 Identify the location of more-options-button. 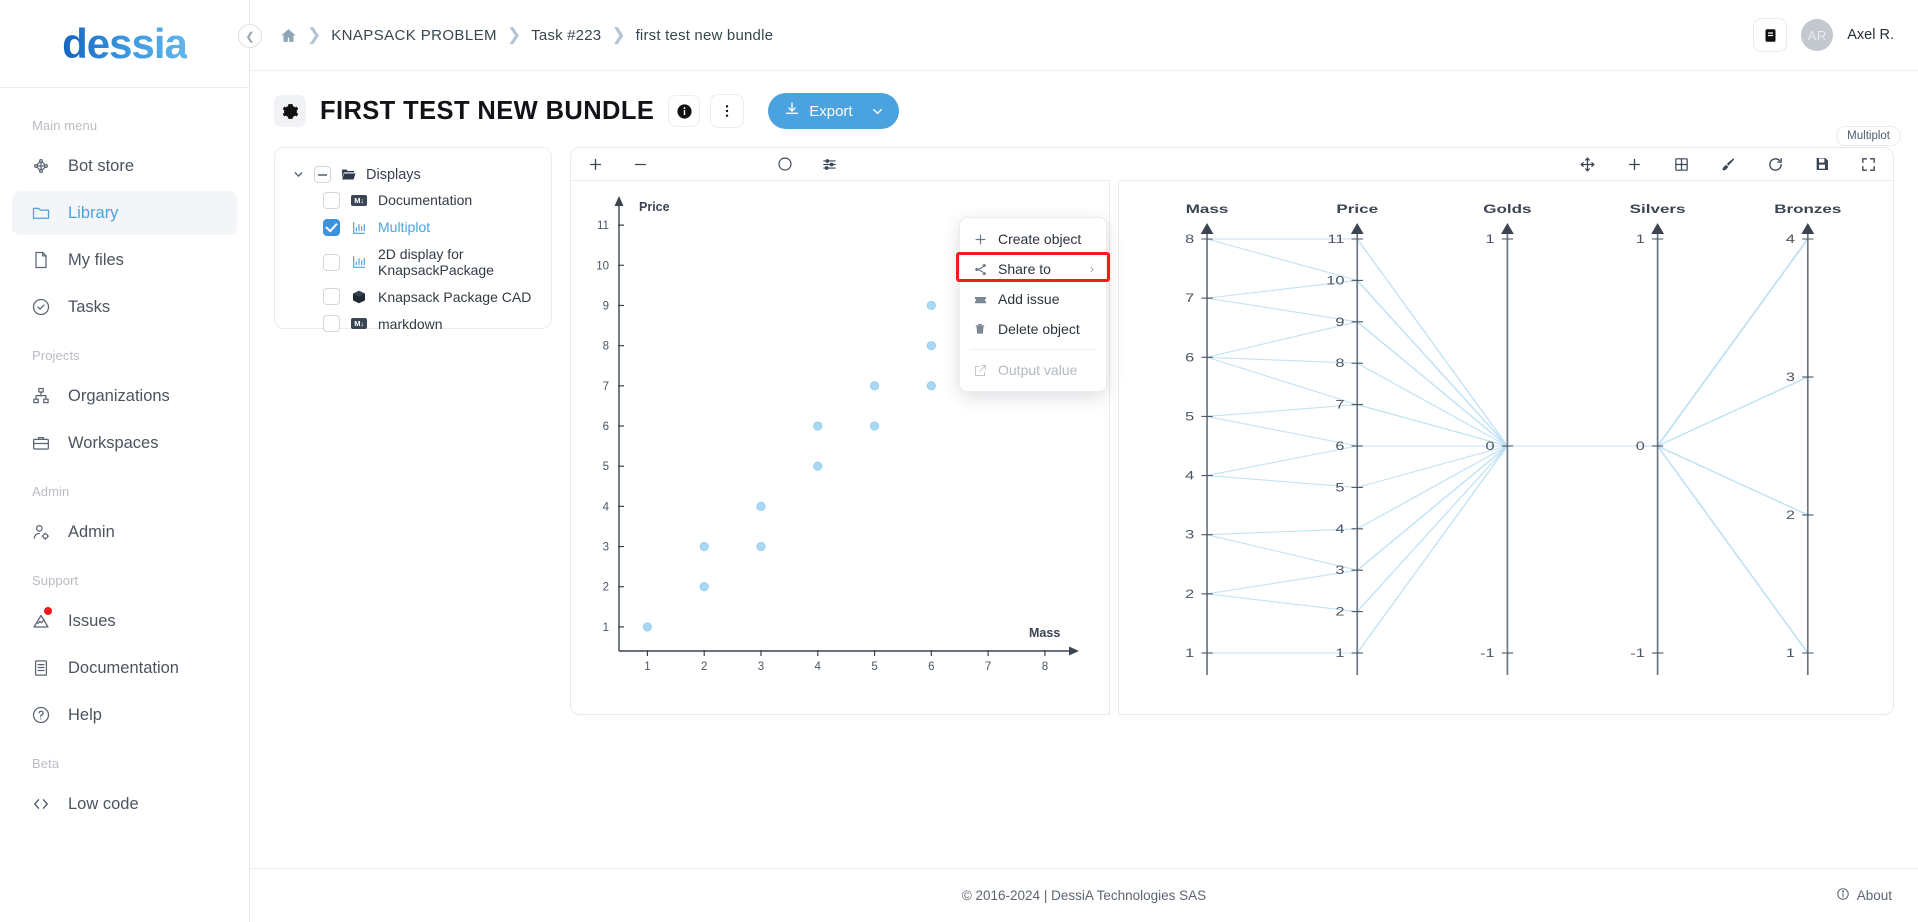
(727, 111).